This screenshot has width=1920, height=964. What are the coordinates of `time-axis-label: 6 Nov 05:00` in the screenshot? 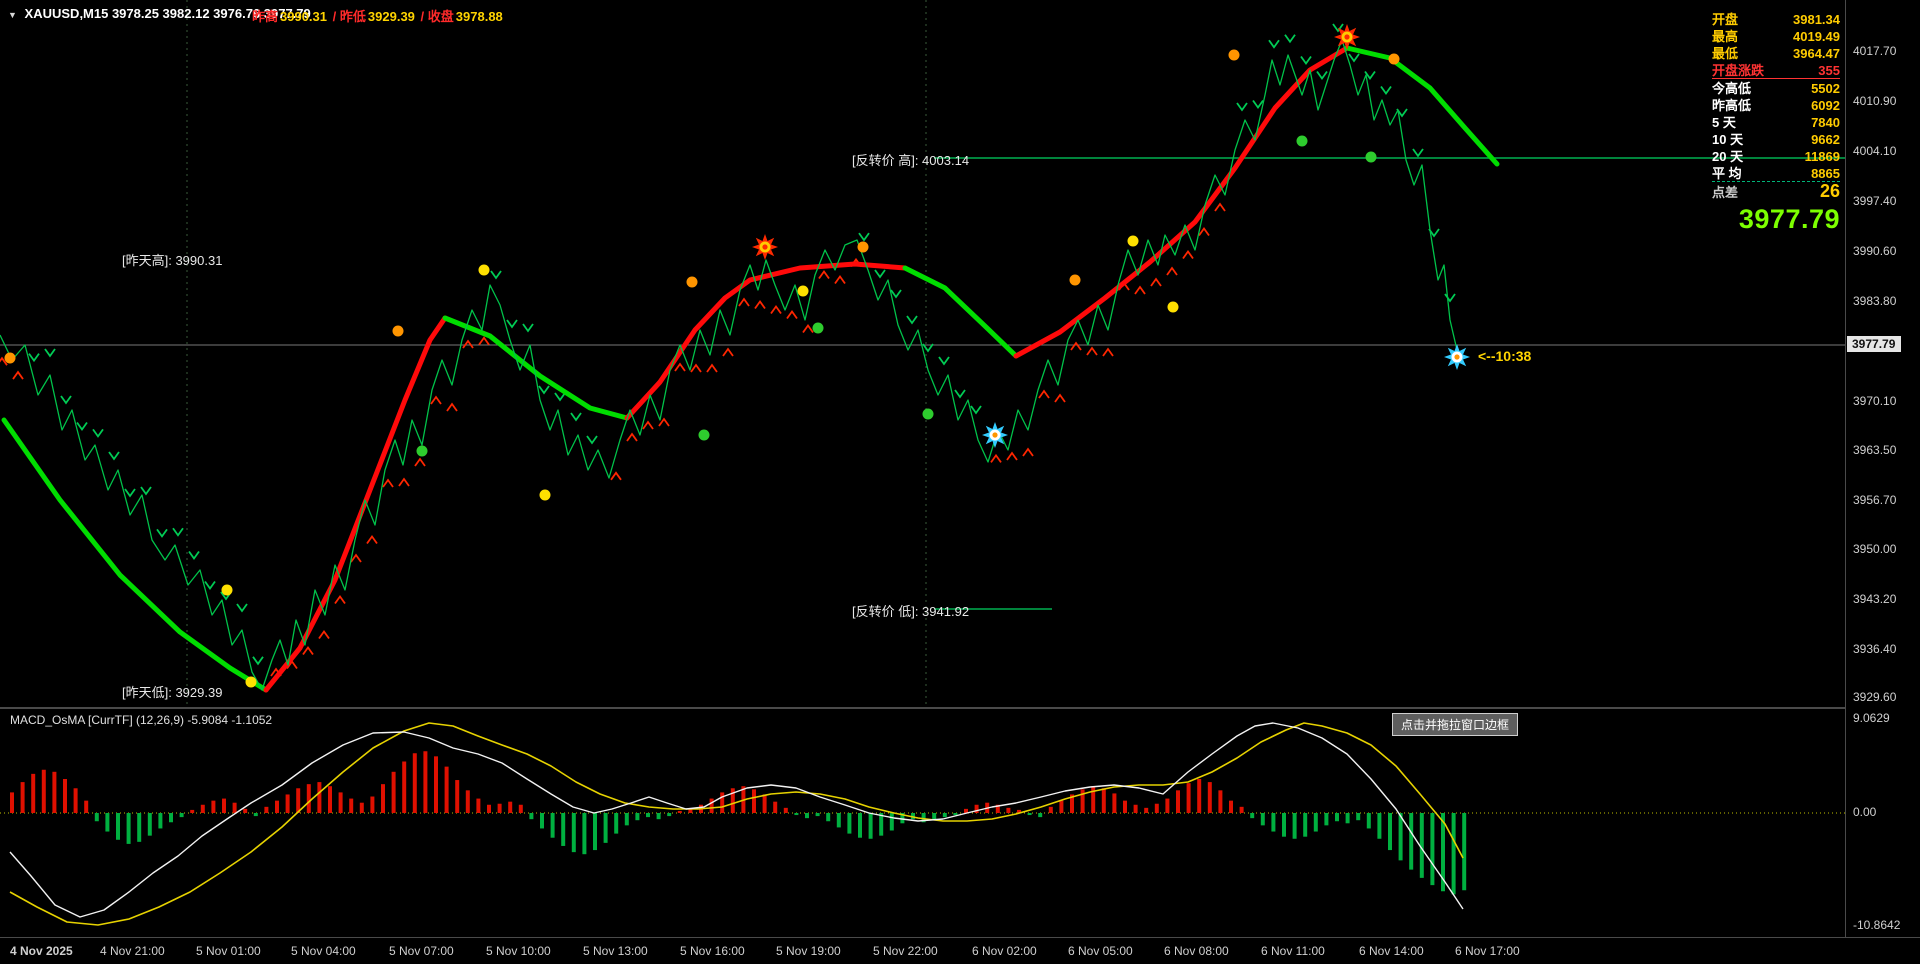 It's located at (1100, 951).